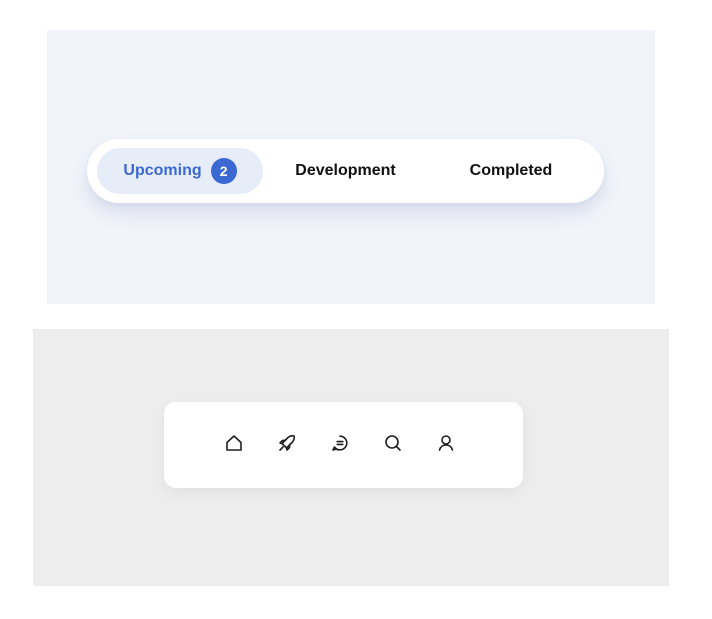 Image resolution: width=712 pixels, height=619 pixels. What do you see at coordinates (162, 170) in the screenshot?
I see `tab-upcoming-label: Upcoming` at bounding box center [162, 170].